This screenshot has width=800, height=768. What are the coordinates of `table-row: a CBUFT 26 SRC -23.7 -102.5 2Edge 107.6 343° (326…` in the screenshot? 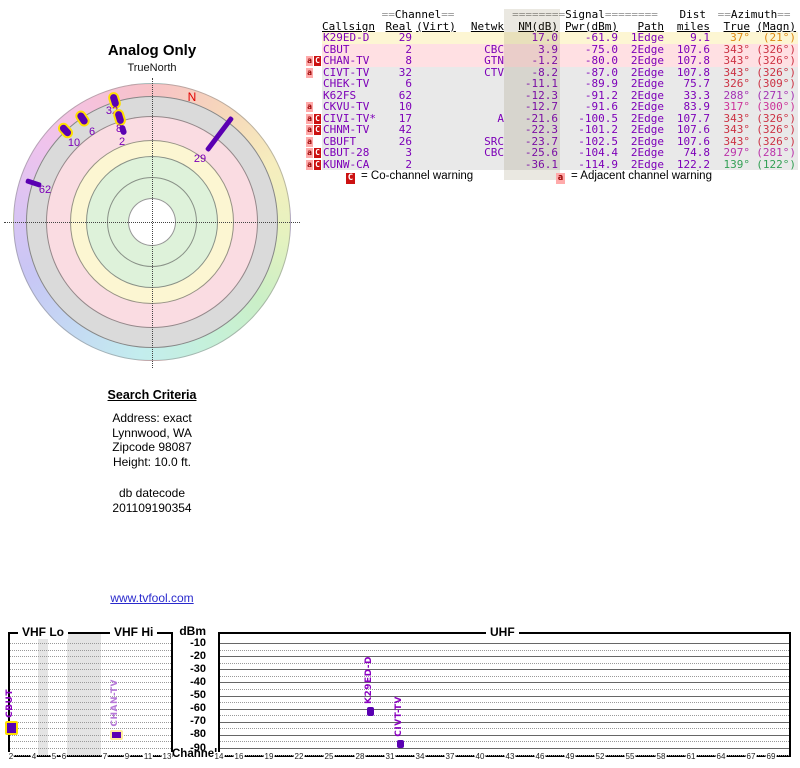 It's located at (552, 141).